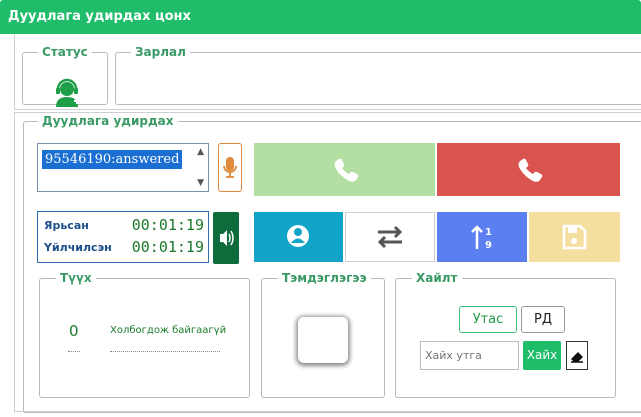  Describe the element at coordinates (76, 278) in the screenshot. I see `history-legend: Түүх` at that location.